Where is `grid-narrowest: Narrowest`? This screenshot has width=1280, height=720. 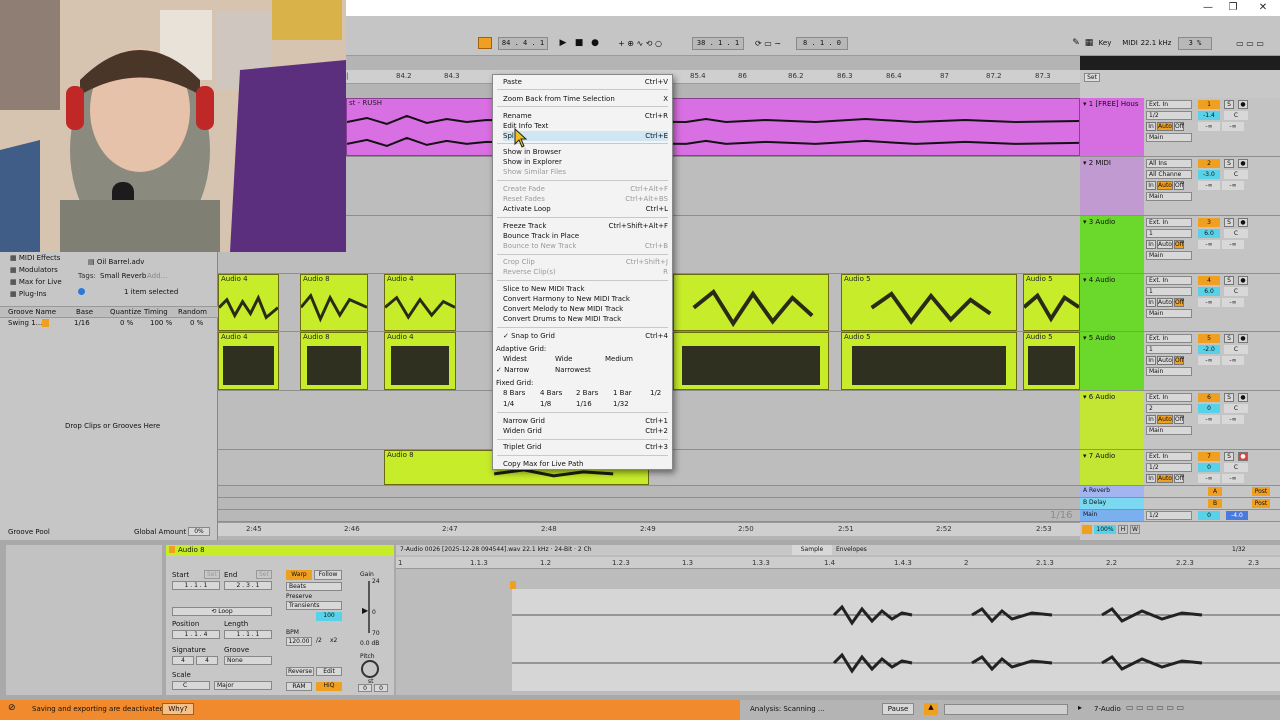
grid-narrowest: Narrowest is located at coordinates (573, 370).